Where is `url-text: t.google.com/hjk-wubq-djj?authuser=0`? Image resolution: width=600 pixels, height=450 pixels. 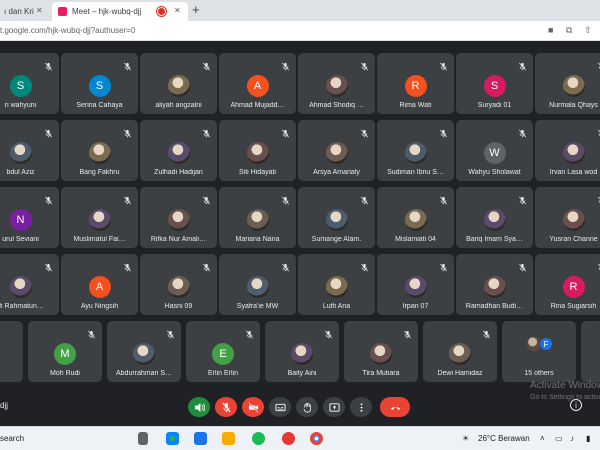
url-text: t.google.com/hjk-wubq-djj?authuser=0 is located at coordinates (67, 30).